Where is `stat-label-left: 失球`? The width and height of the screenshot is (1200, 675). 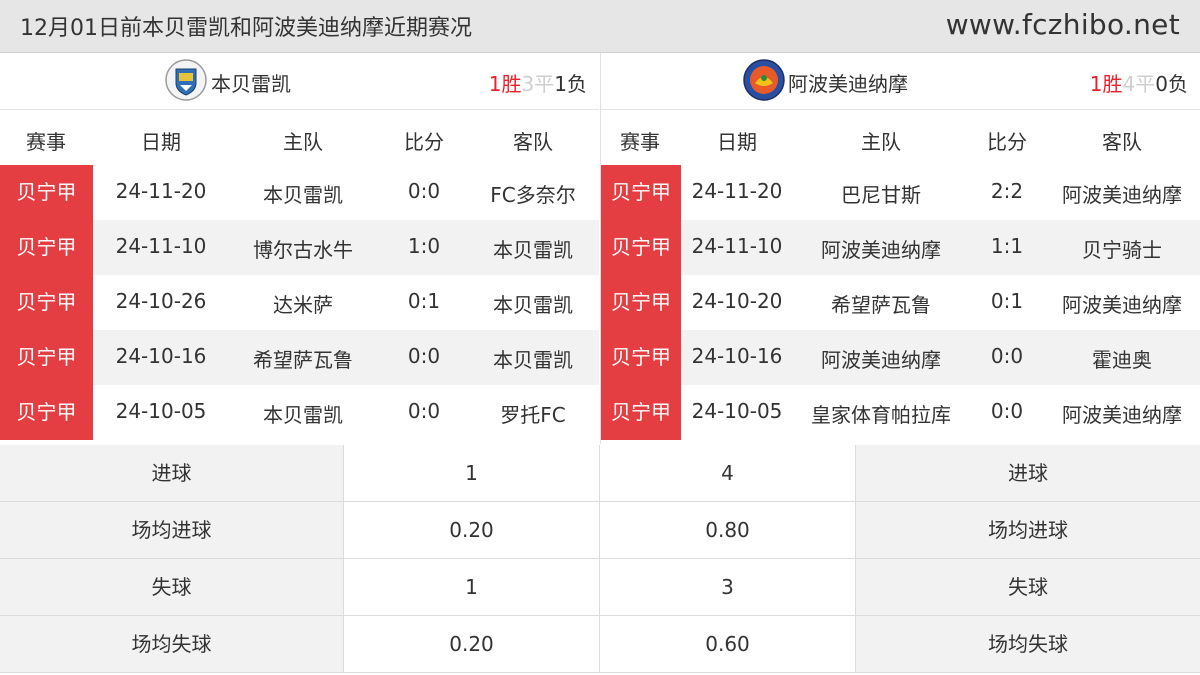
stat-label-left: 失球 is located at coordinates (172, 587).